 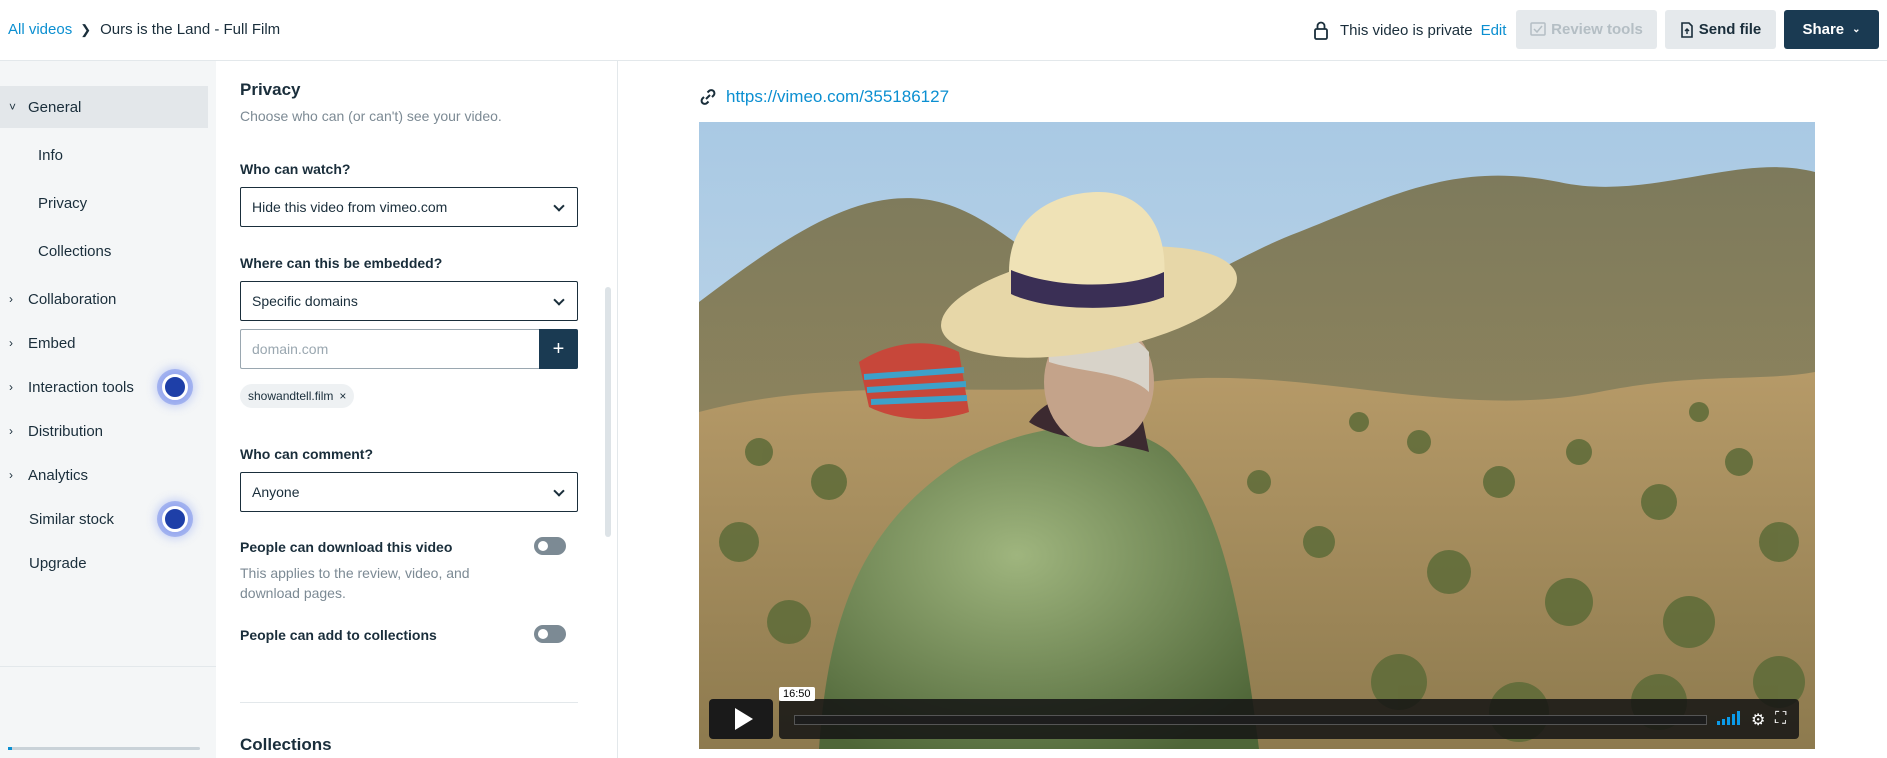 What do you see at coordinates (342, 396) in the screenshot?
I see `close-icon: ×` at bounding box center [342, 396].